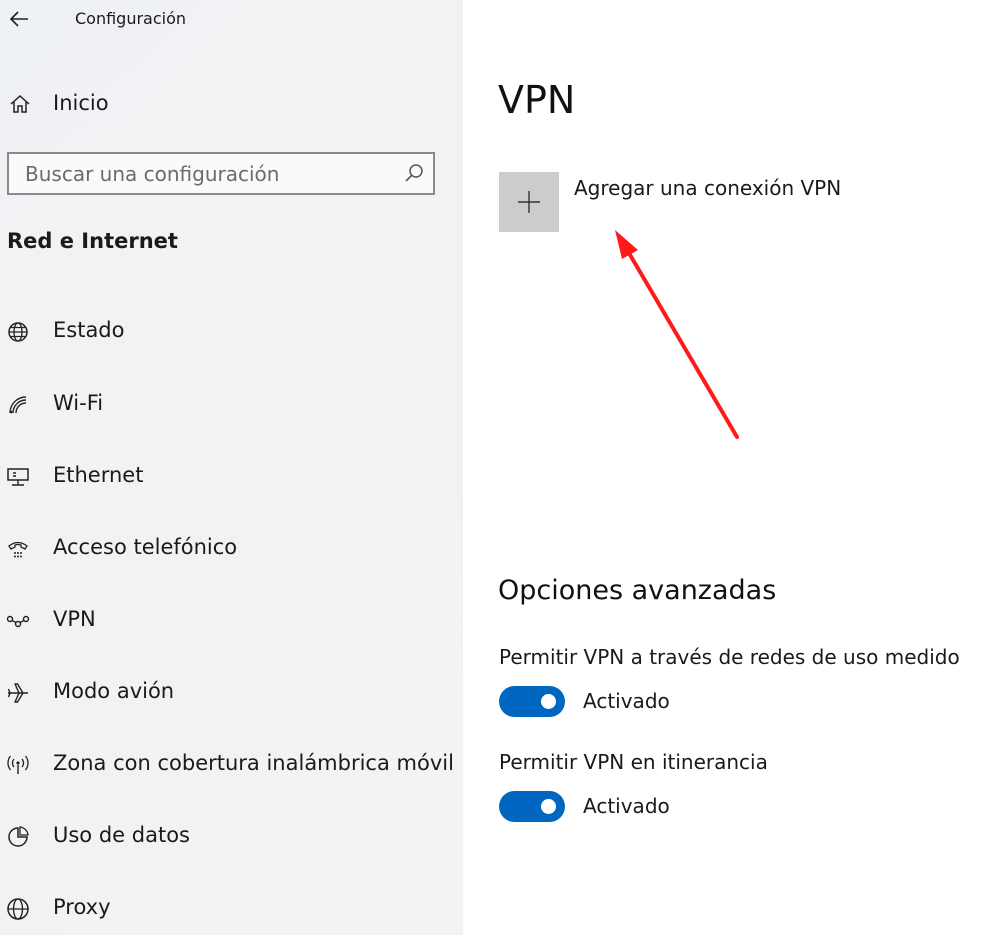 The image size is (1000, 935). I want to click on sidebar-item-home: Inicio, so click(231, 104).